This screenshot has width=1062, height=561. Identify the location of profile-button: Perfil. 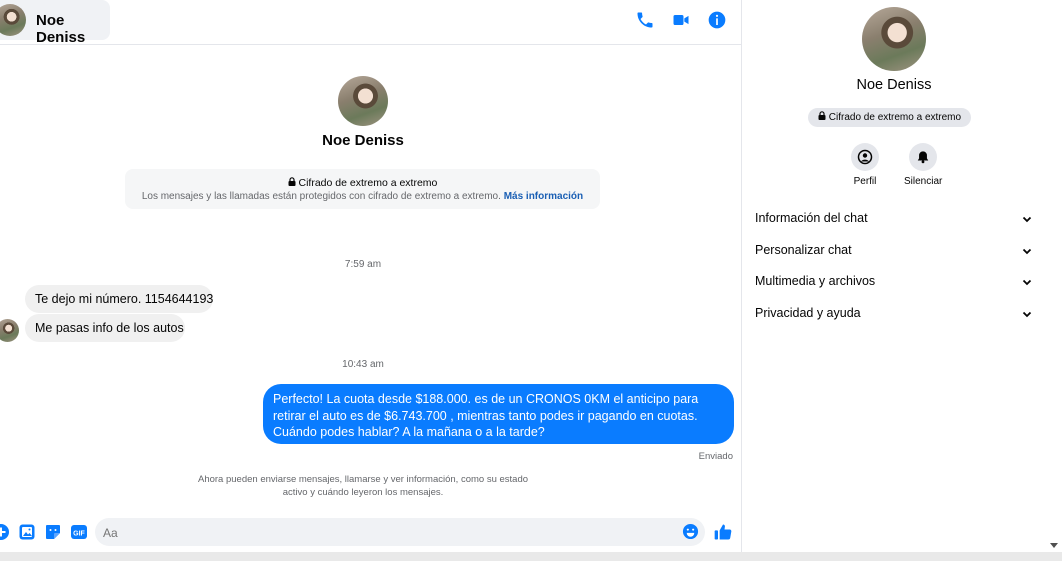
(865, 165).